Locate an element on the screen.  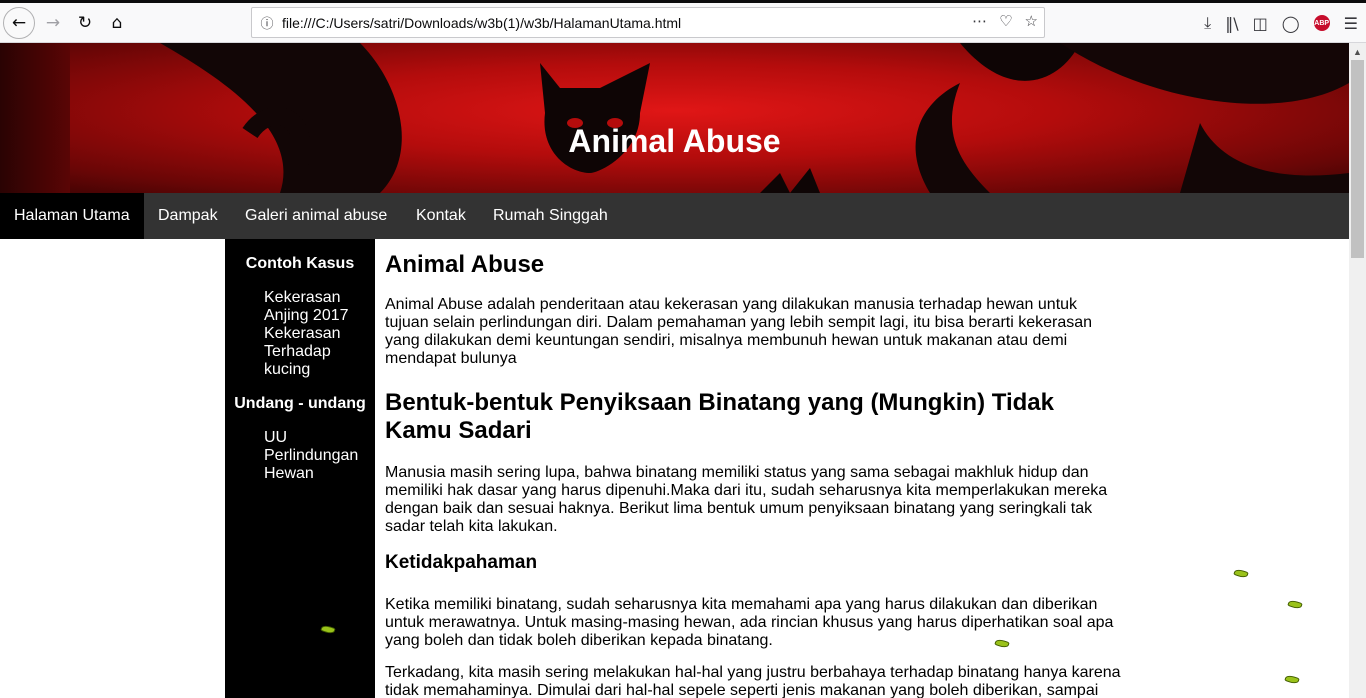
forward-icon: → is located at coordinates (53, 23).